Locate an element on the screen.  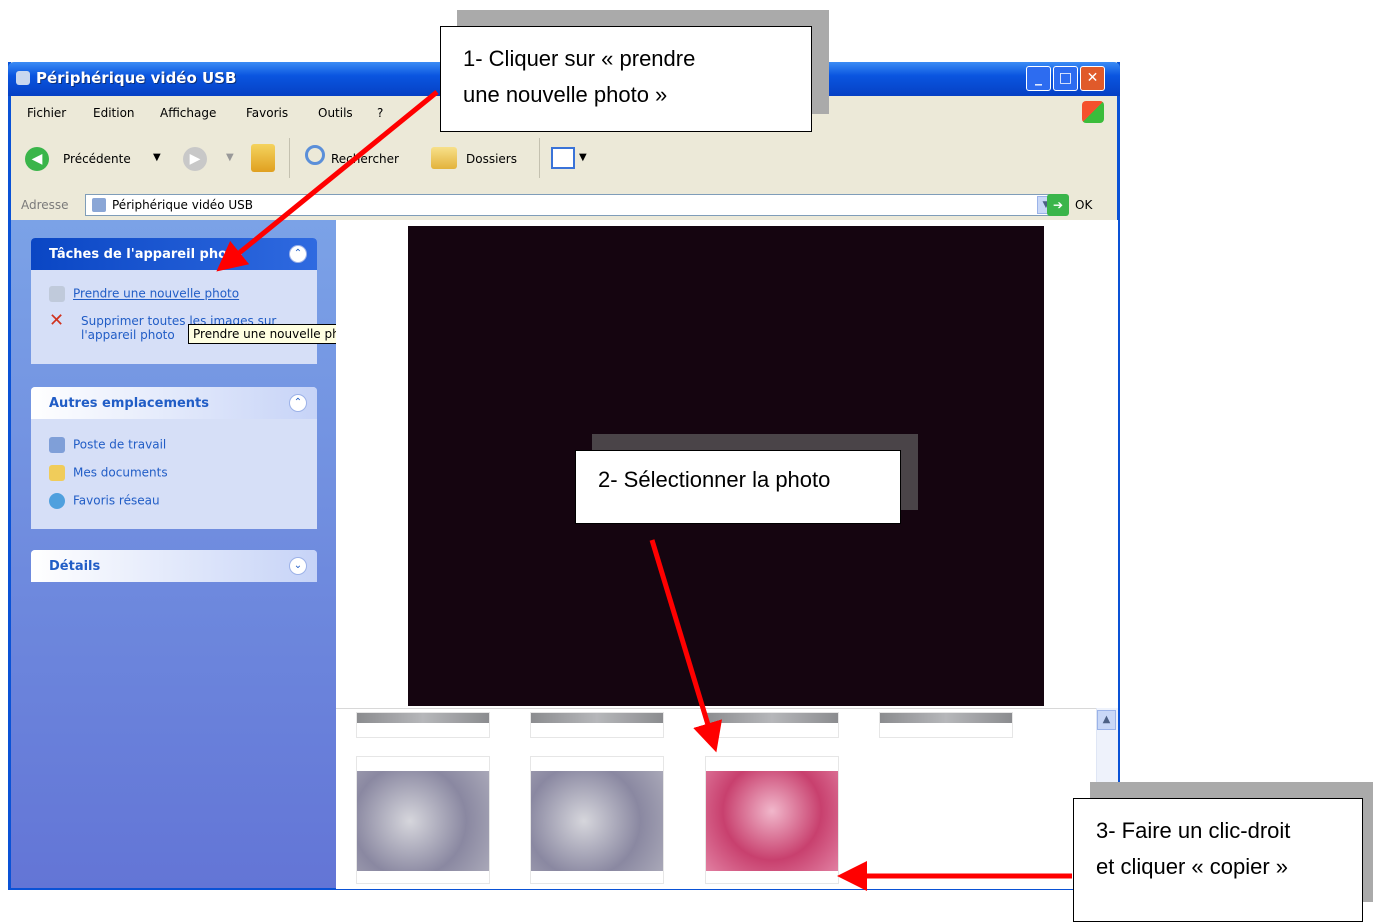
arrow-to-take-photo is located at coordinates (327, 181).